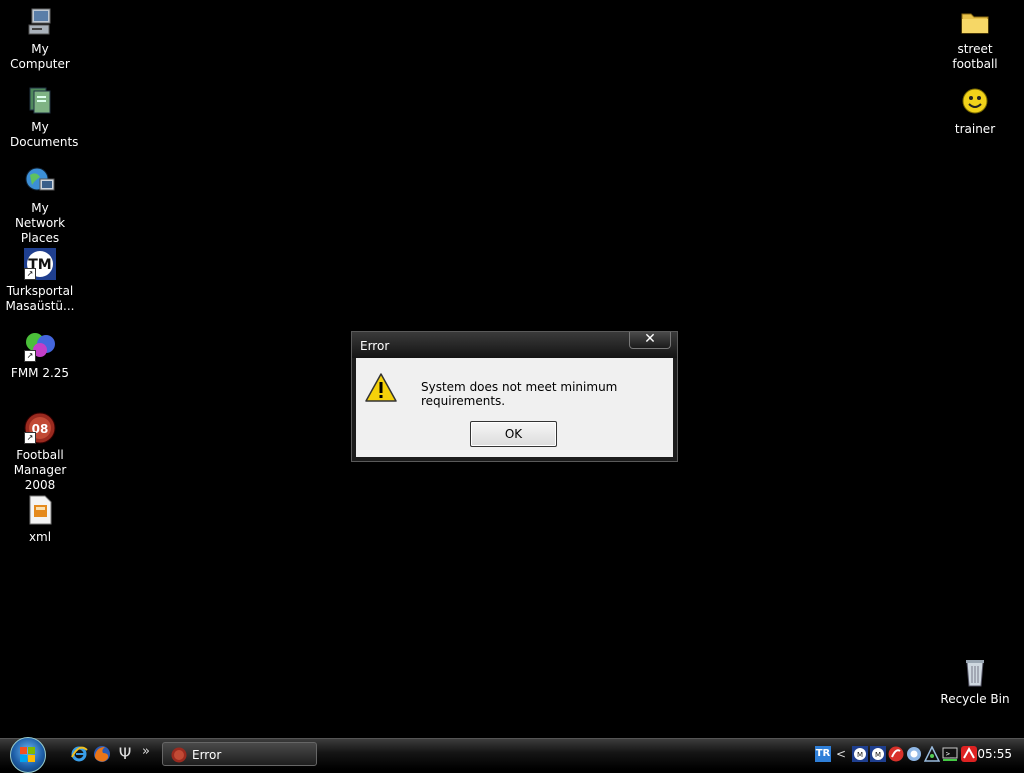 The image size is (1024, 773). I want to click on antivirus-tray-icon, so click(969, 754).